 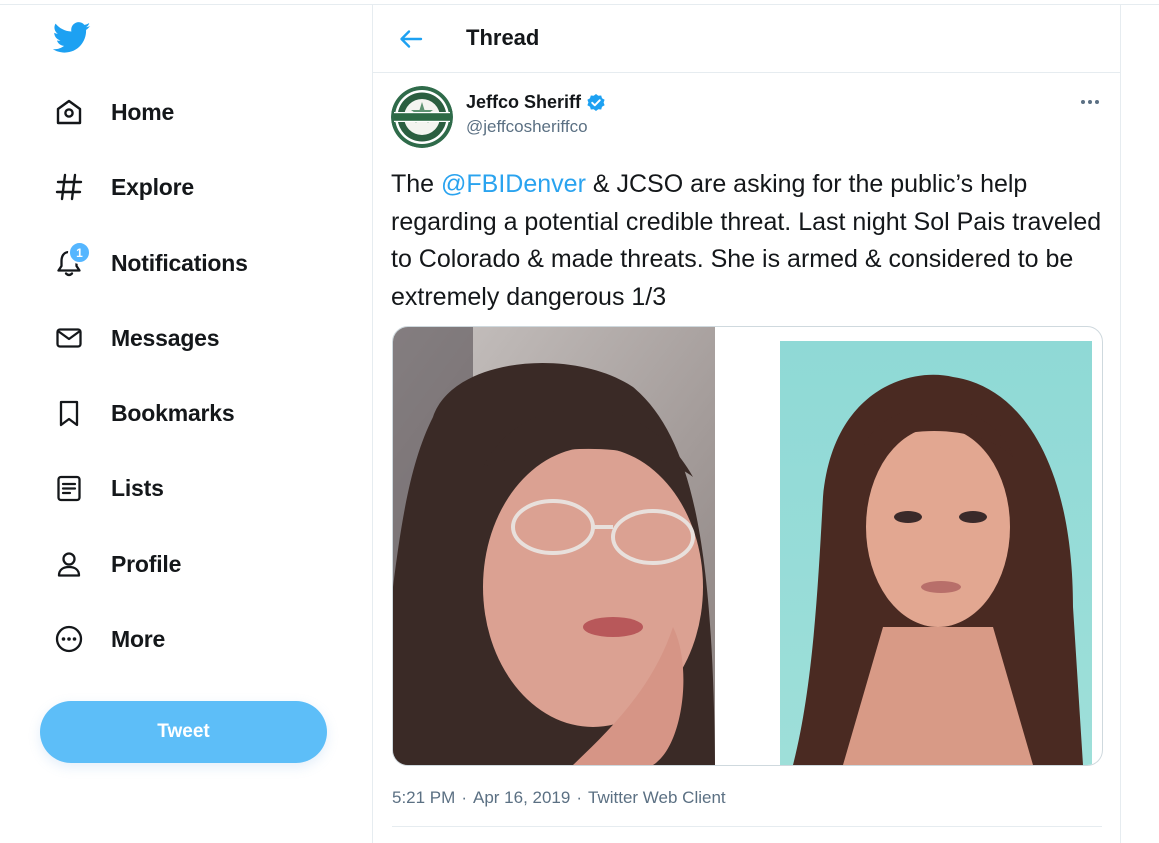 What do you see at coordinates (71, 38) in the screenshot?
I see `twitter-bird-icon` at bounding box center [71, 38].